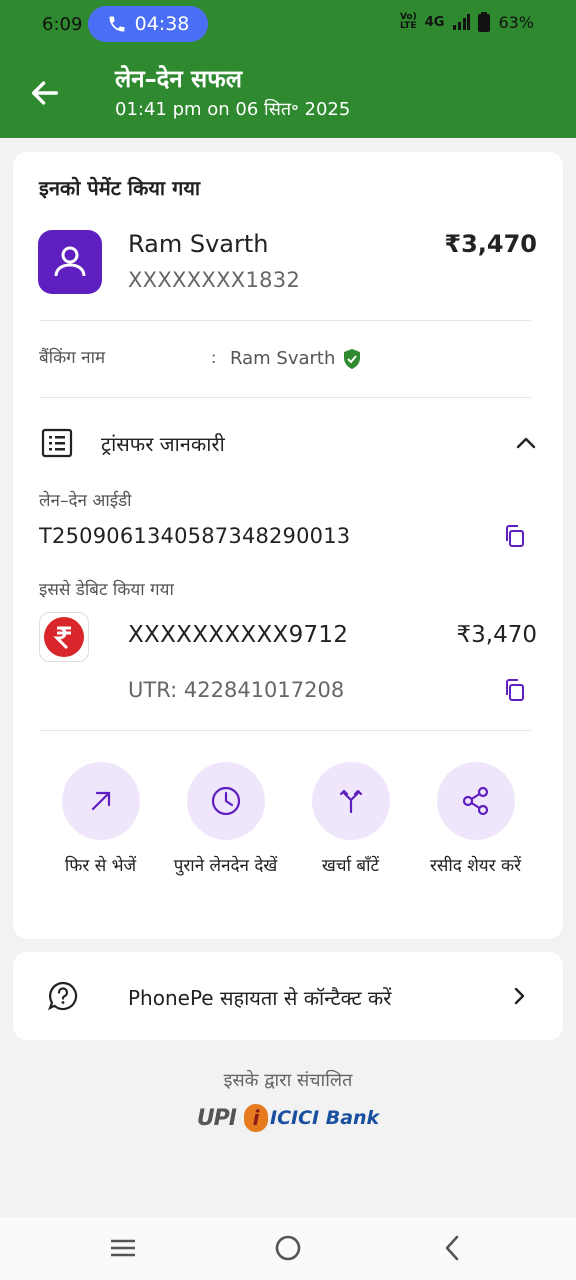  Describe the element at coordinates (62, 24) in the screenshot. I see `status-time: 6:09` at that location.